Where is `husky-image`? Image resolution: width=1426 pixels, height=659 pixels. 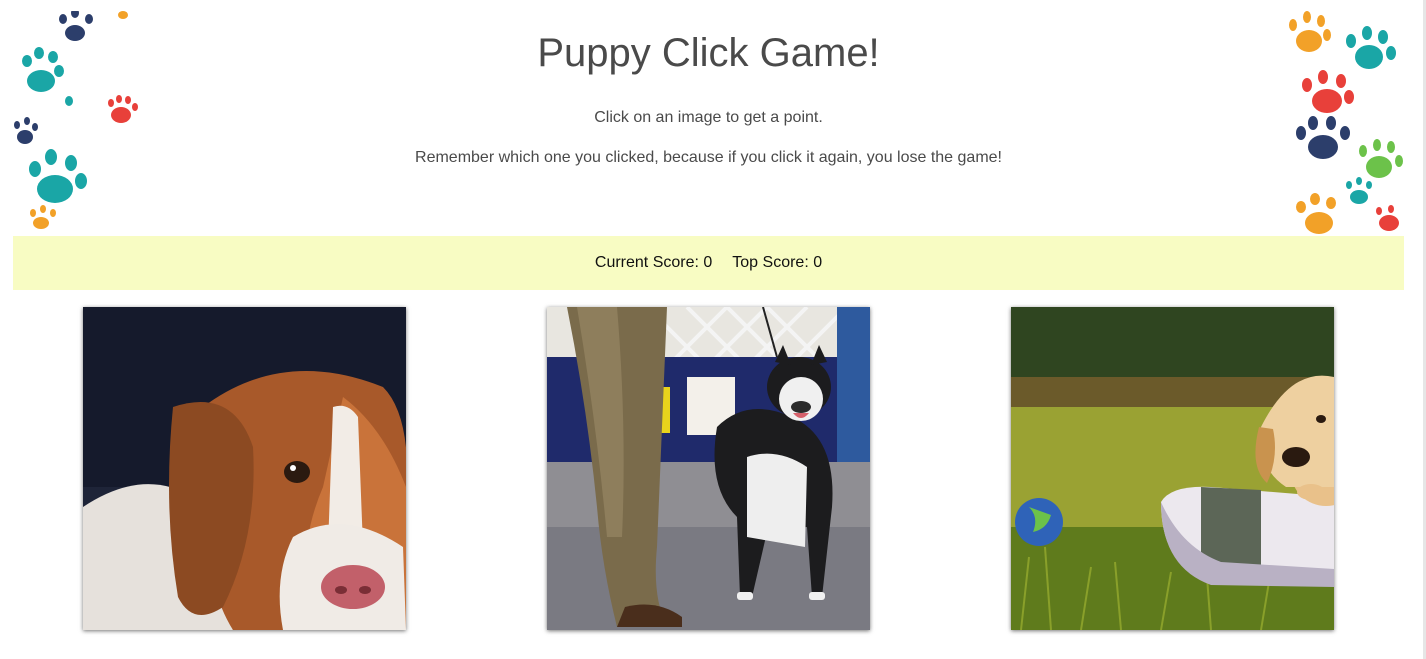
husky-image is located at coordinates (708, 468).